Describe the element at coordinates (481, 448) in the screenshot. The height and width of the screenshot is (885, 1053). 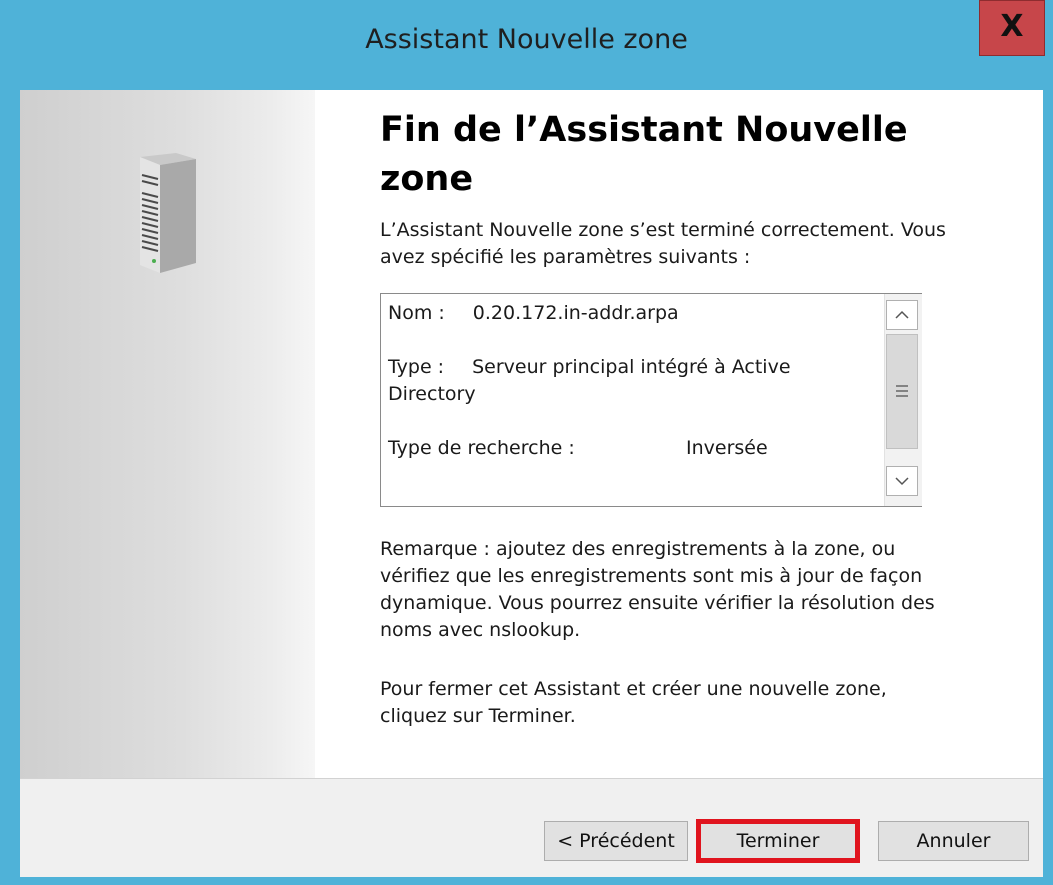
I see `lookup-label: Type de recherche :` at that location.